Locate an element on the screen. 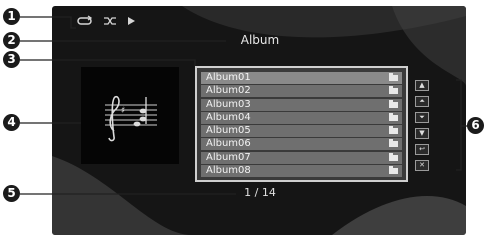 Image resolution: width=485 pixels, height=241 pixels. callout-3: 3 is located at coordinates (11, 59).